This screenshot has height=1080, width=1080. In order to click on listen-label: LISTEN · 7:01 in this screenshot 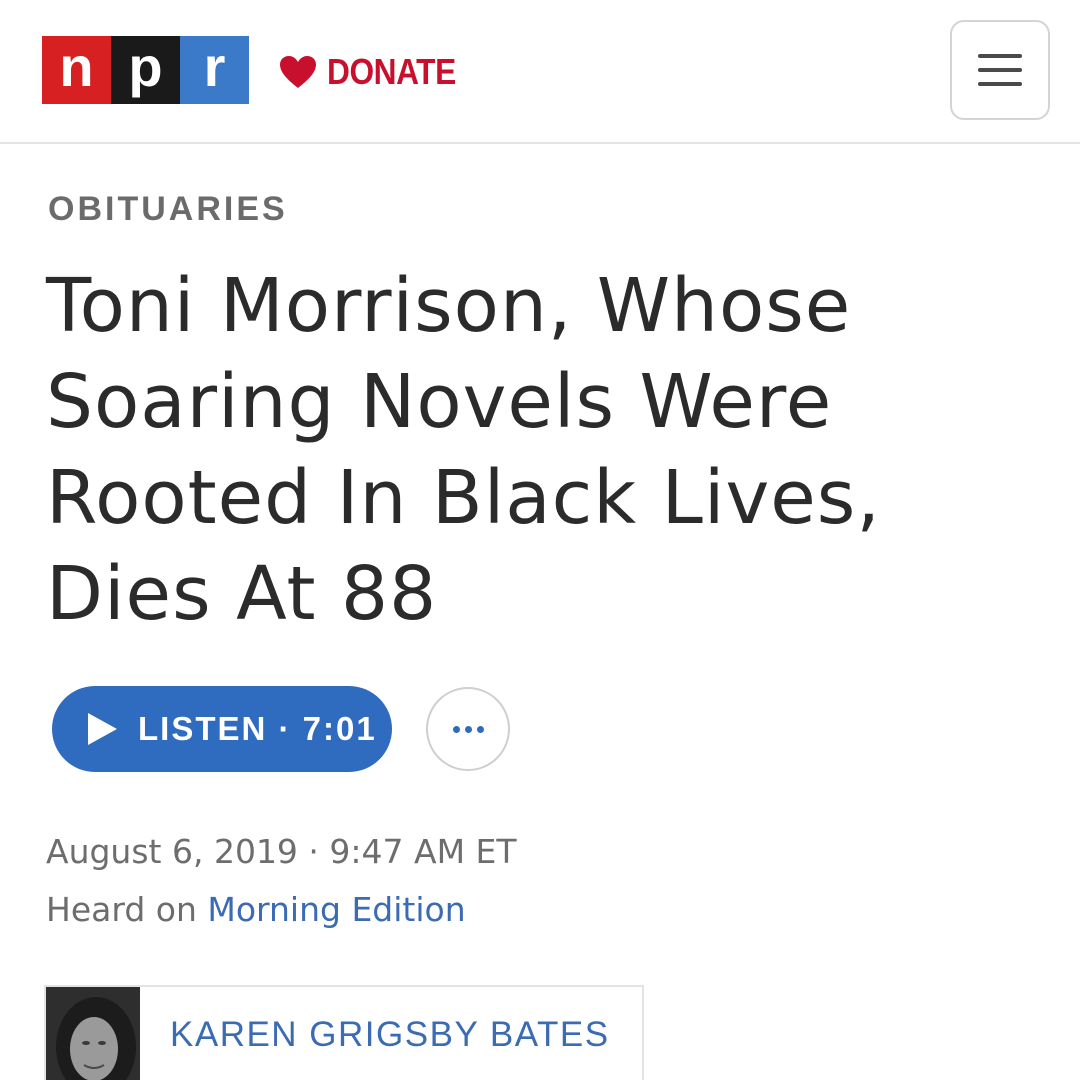, I will do `click(257, 728)`.